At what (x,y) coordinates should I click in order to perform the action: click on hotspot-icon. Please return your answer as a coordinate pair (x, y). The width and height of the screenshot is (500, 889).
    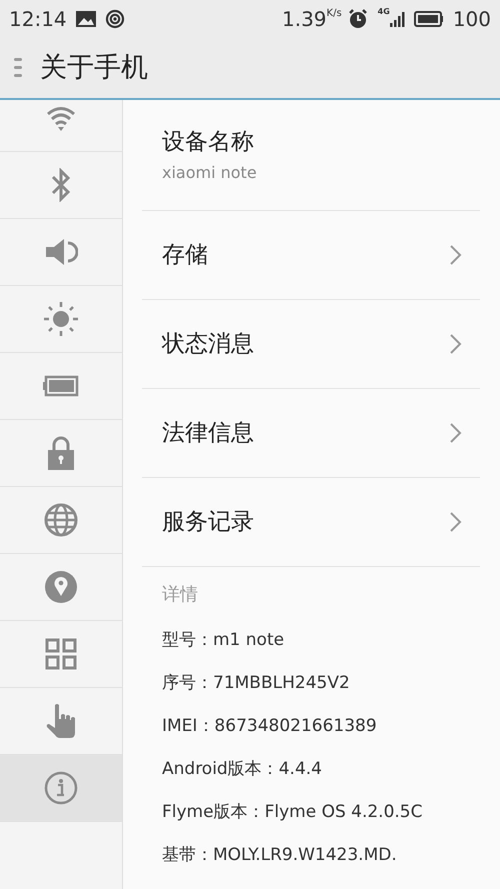
    Looking at the image, I should click on (114, 19).